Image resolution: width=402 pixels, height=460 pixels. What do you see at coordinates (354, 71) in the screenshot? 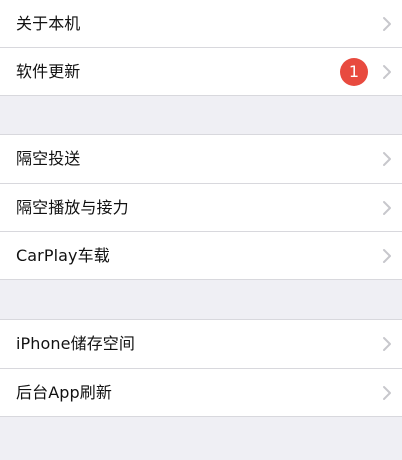
I see `update-count-badge: 1` at bounding box center [354, 71].